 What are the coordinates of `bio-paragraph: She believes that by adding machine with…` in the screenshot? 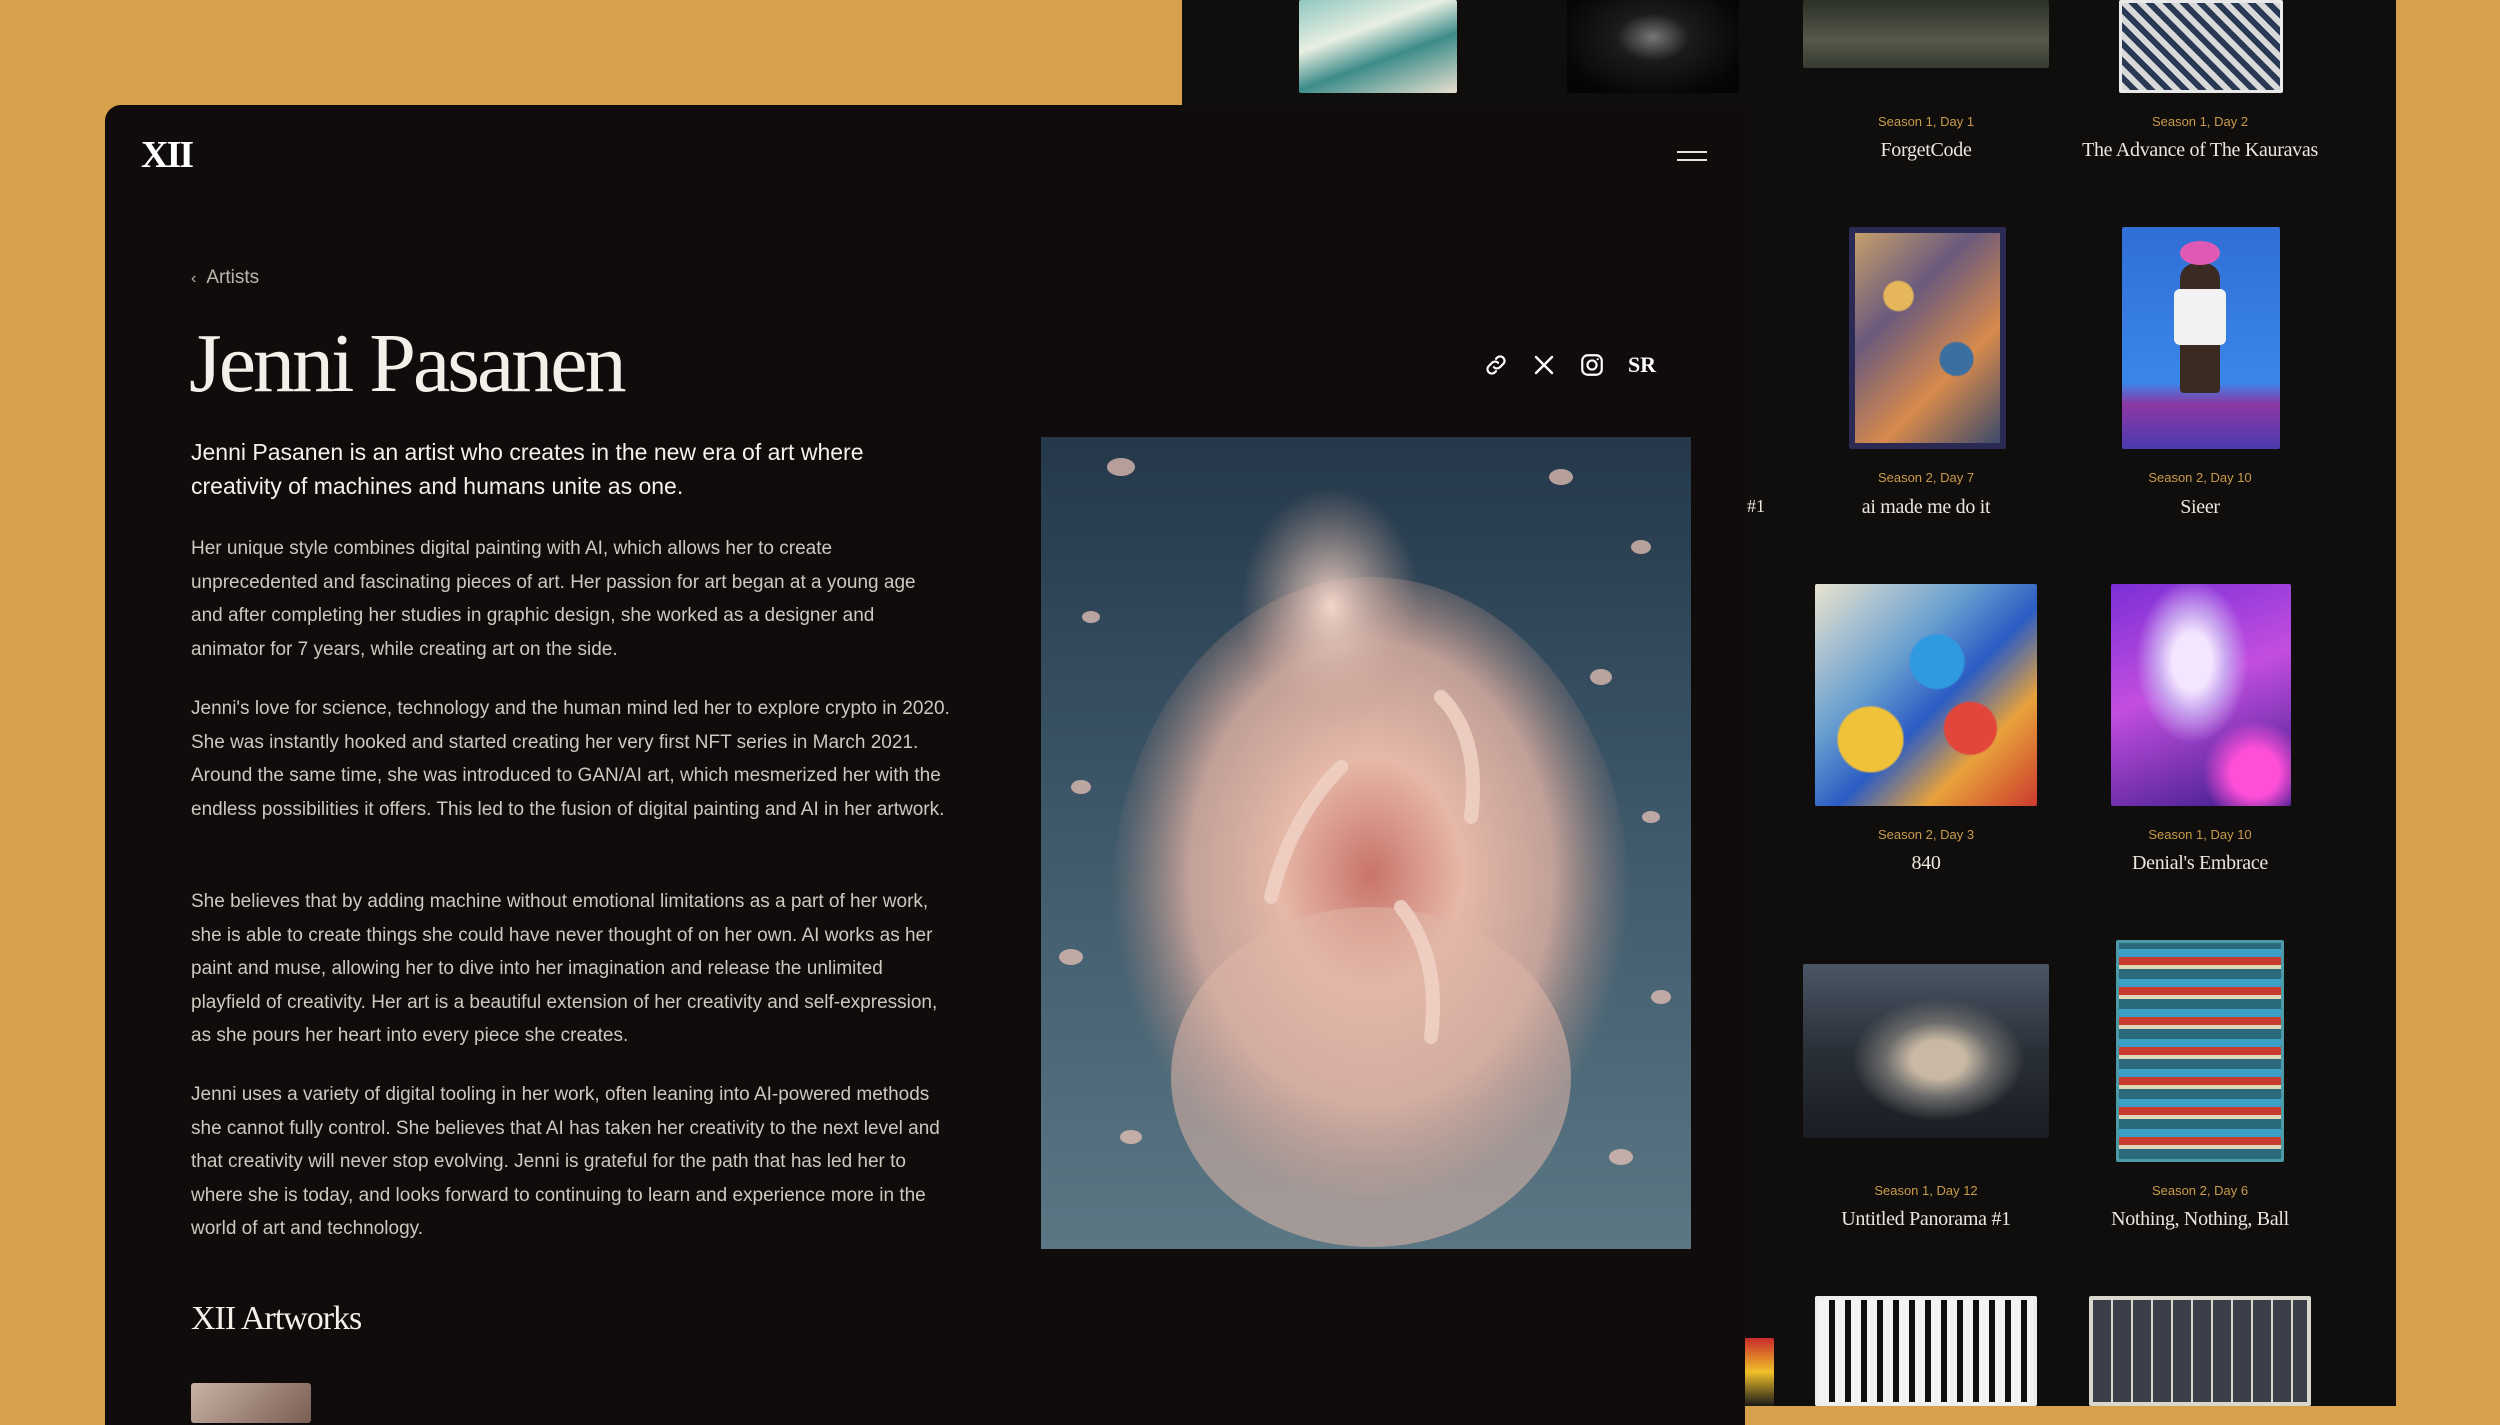 It's located at (564, 968).